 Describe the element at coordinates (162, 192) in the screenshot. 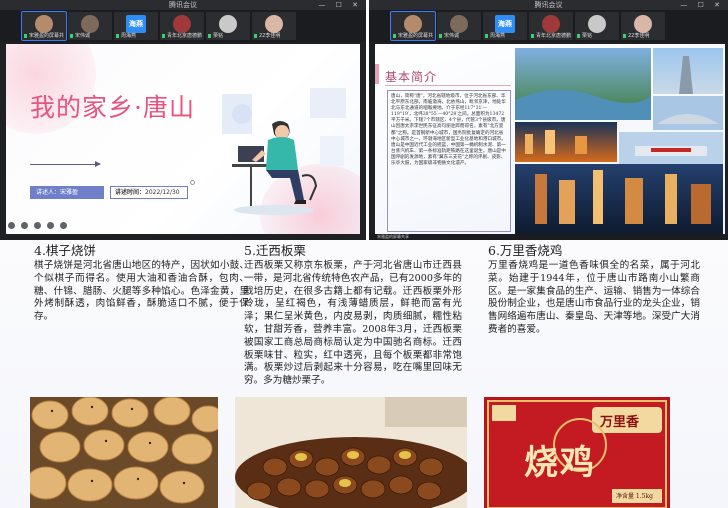

I see `date-value: 2022/12/30` at that location.